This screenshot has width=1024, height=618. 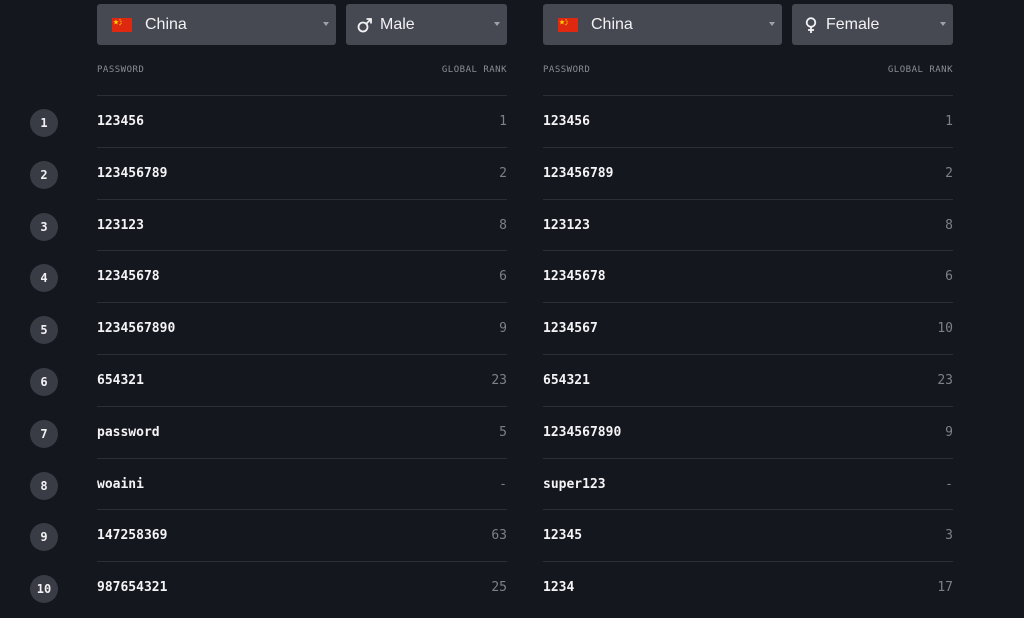 I want to click on password-value: password, so click(x=128, y=432).